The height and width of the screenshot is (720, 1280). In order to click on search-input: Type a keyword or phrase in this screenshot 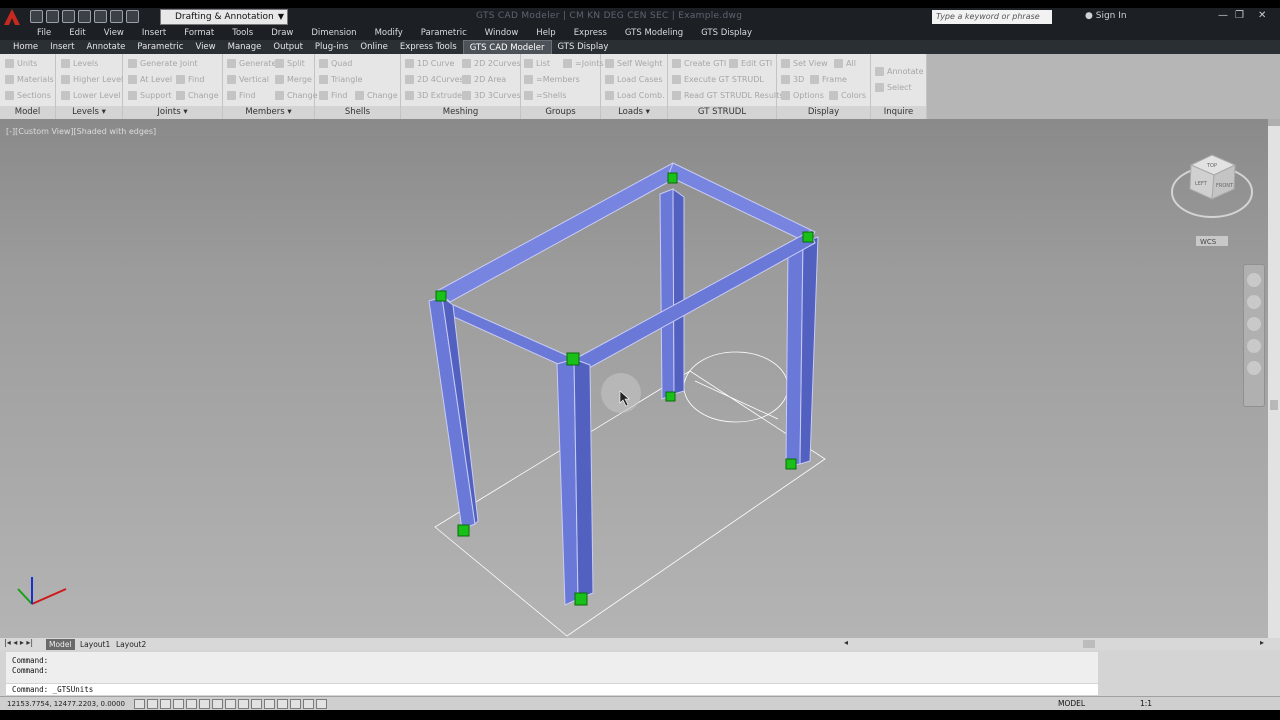, I will do `click(992, 17)`.